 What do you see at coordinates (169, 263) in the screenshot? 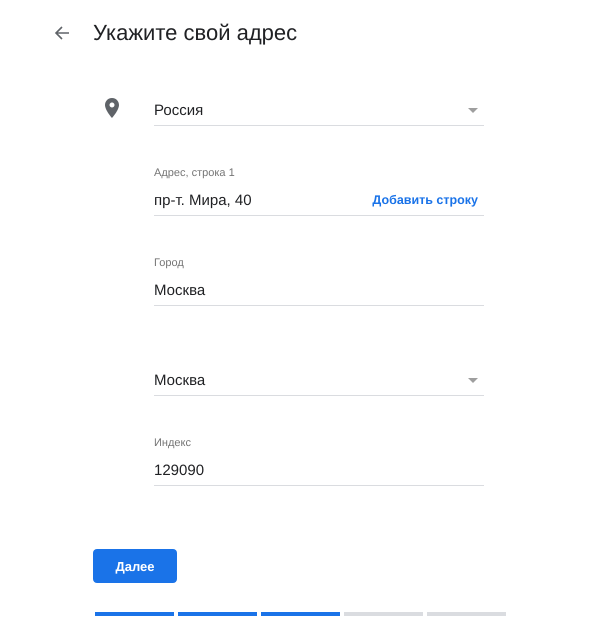
I see `field-label: Город` at bounding box center [169, 263].